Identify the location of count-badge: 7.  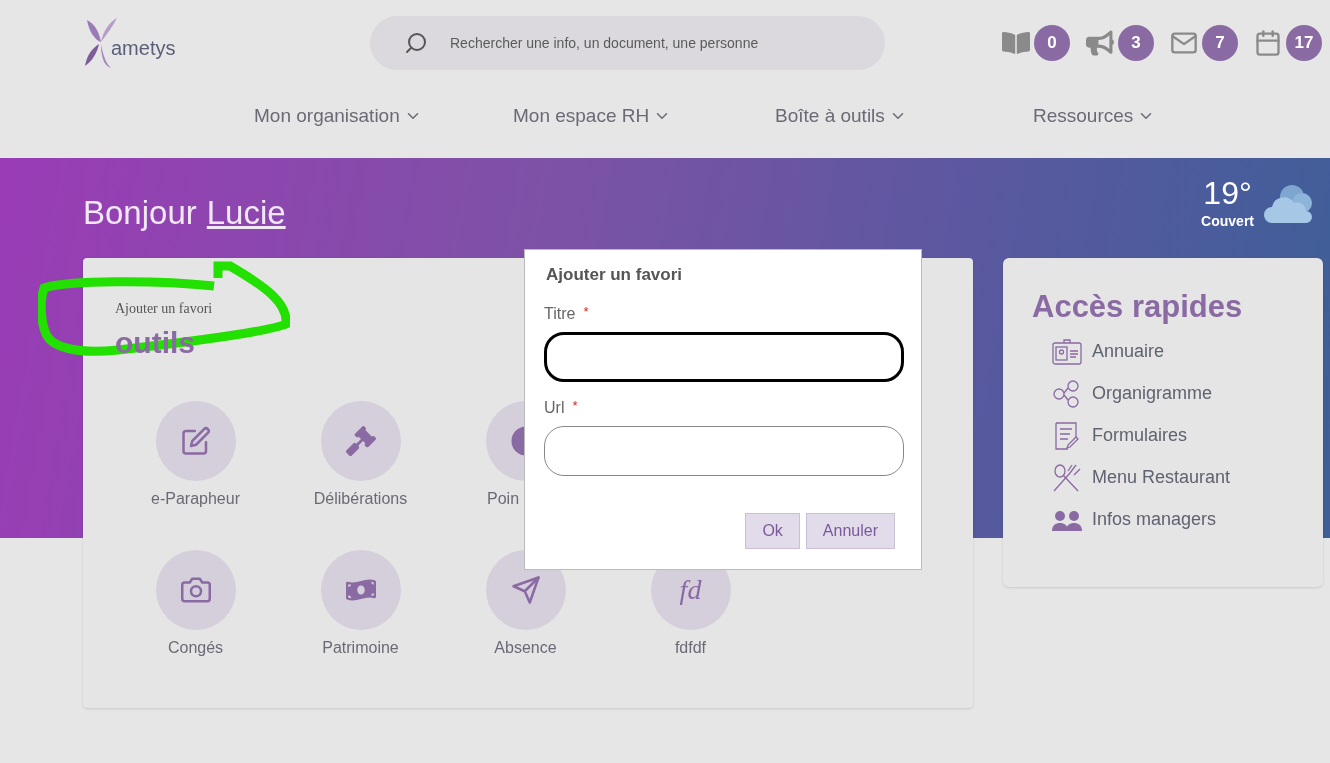
(1220, 43).